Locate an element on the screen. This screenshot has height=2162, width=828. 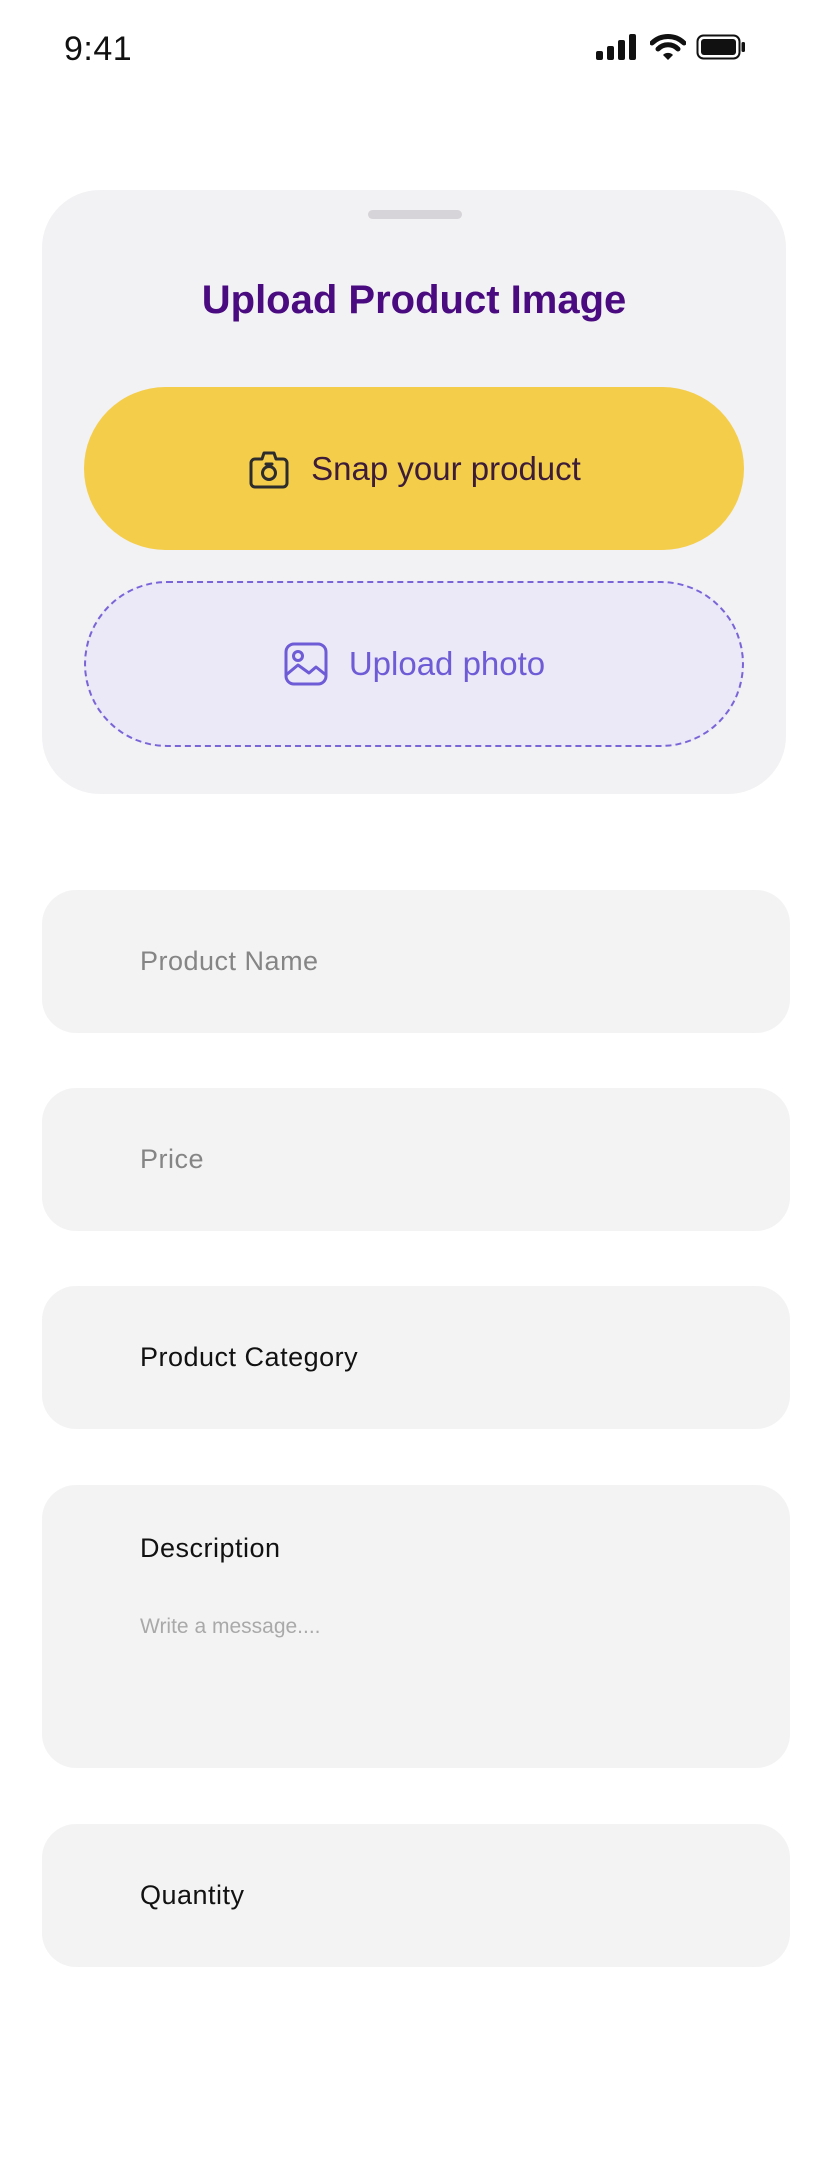
status-time: 9:41 is located at coordinates (98, 49).